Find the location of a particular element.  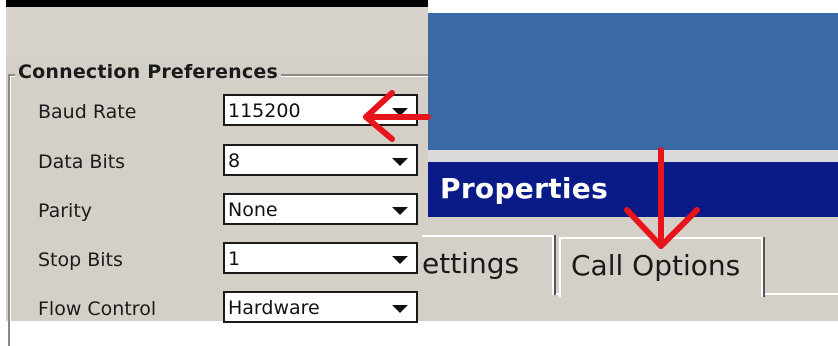

panel-header is located at coordinates (217, 32).